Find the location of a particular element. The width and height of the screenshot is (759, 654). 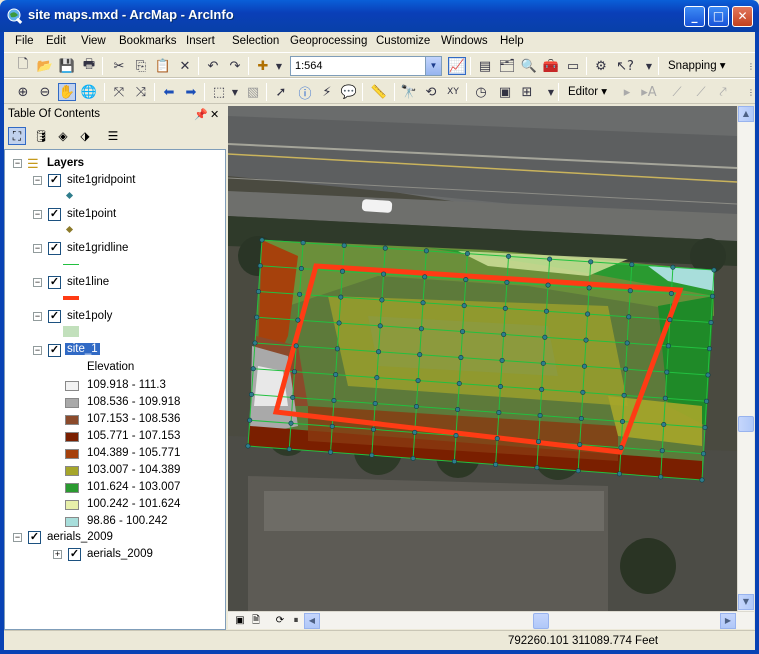

full-extent-globe-icon: 🌐 is located at coordinates (89, 92).